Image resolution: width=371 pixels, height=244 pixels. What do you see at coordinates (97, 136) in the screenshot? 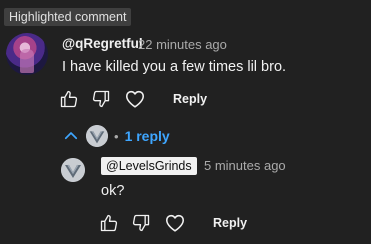
I see `creator-avatar` at bounding box center [97, 136].